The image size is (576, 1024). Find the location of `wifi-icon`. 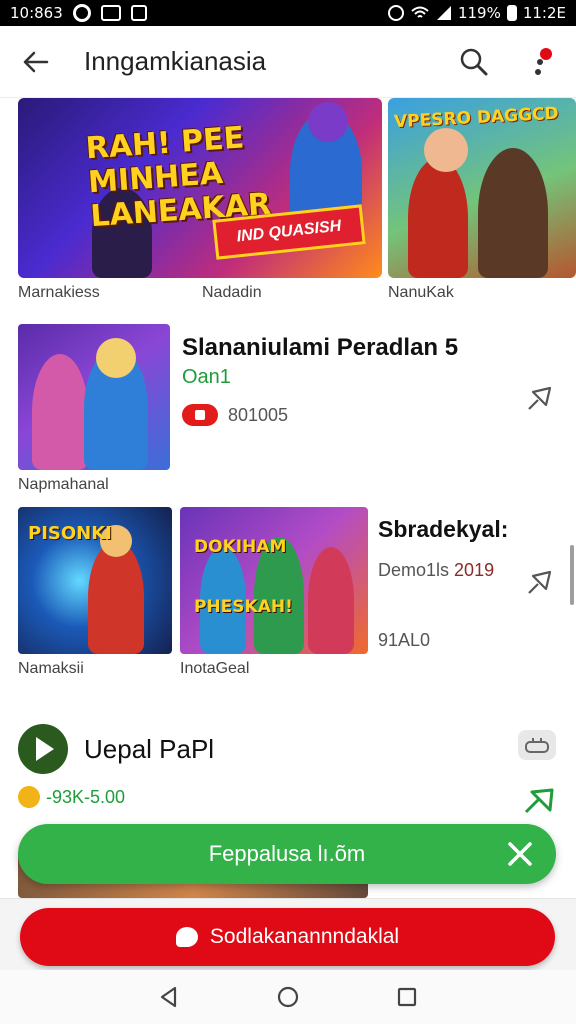

wifi-icon is located at coordinates (420, 12).